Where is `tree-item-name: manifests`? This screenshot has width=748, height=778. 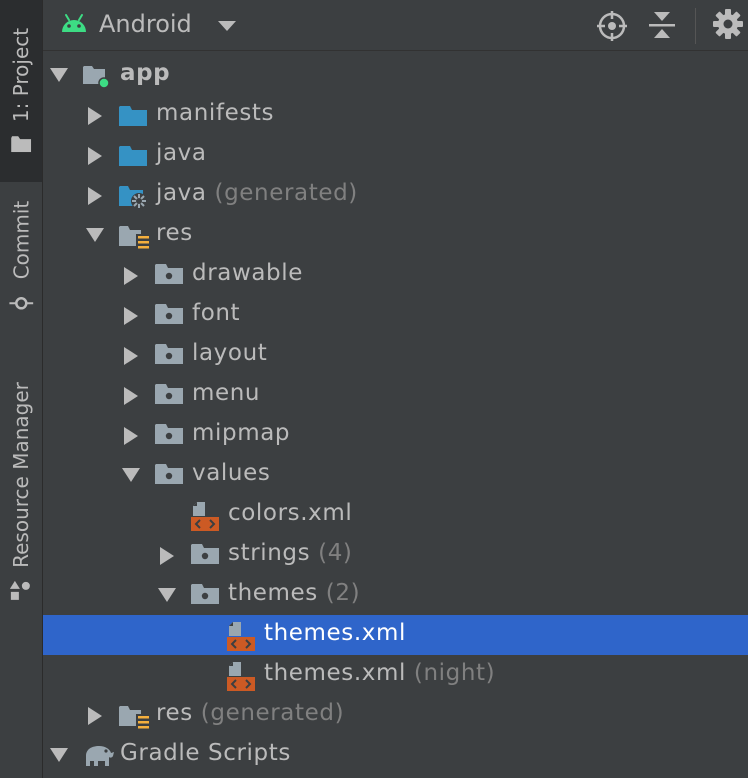 tree-item-name: manifests is located at coordinates (215, 113).